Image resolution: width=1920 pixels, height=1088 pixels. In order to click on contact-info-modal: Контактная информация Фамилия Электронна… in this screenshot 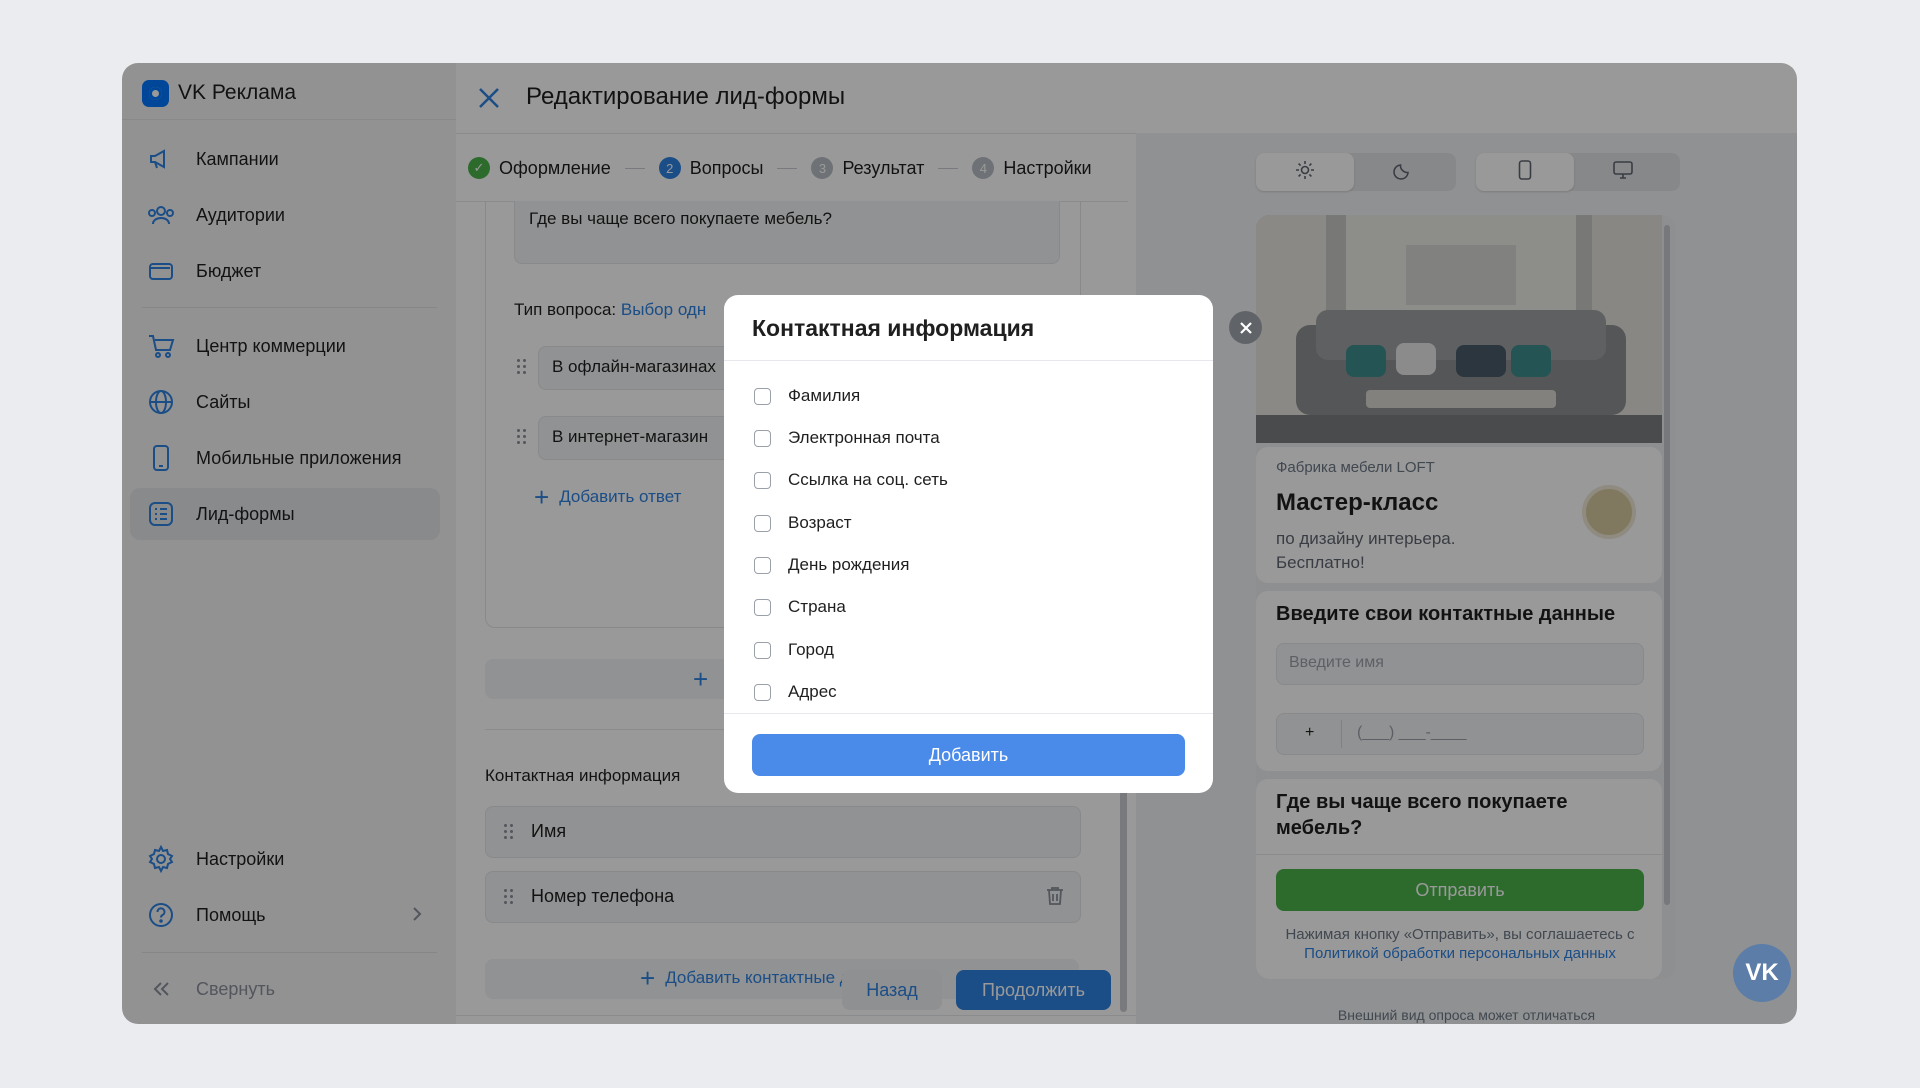, I will do `click(968, 544)`.